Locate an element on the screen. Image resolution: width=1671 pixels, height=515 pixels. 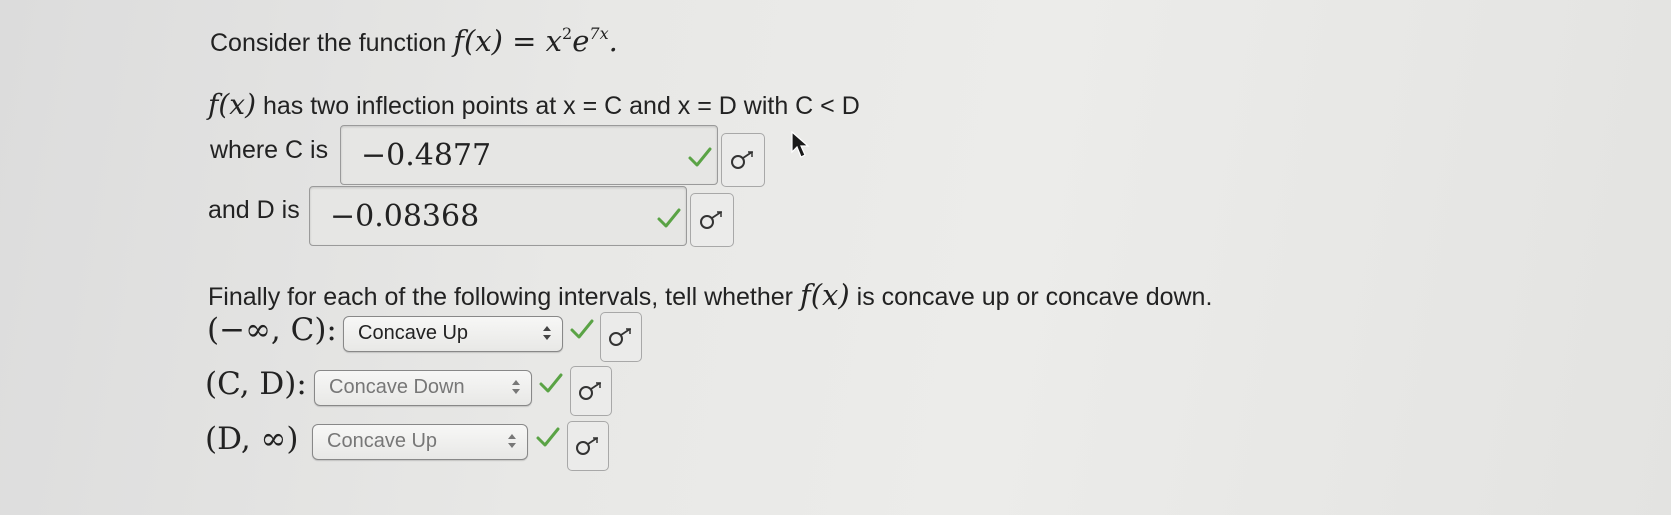
d-answer-value: −0.08368 is located at coordinates (405, 216).